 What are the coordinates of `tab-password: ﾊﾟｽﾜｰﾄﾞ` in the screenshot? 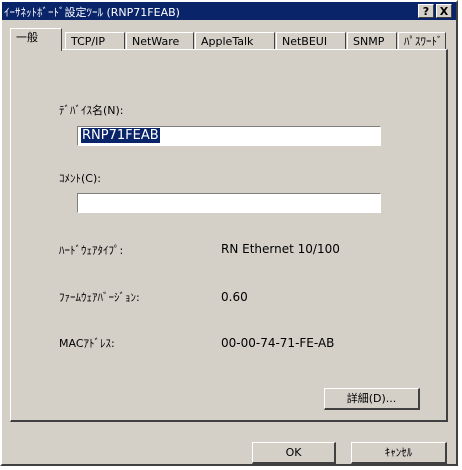 It's located at (422, 41).